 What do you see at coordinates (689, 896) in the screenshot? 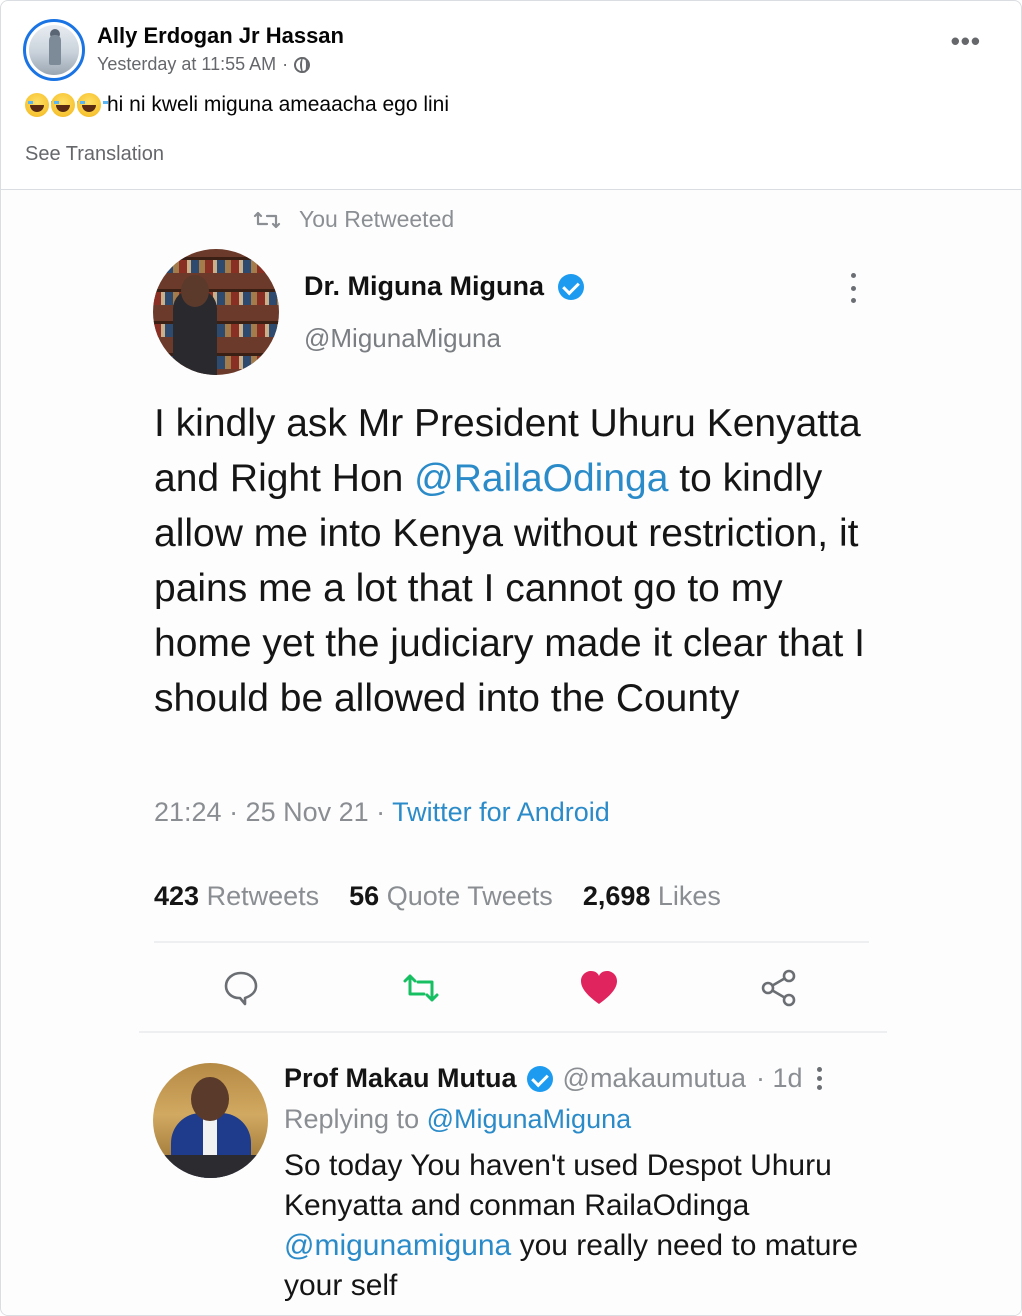
I see `likes-label: Likes` at bounding box center [689, 896].